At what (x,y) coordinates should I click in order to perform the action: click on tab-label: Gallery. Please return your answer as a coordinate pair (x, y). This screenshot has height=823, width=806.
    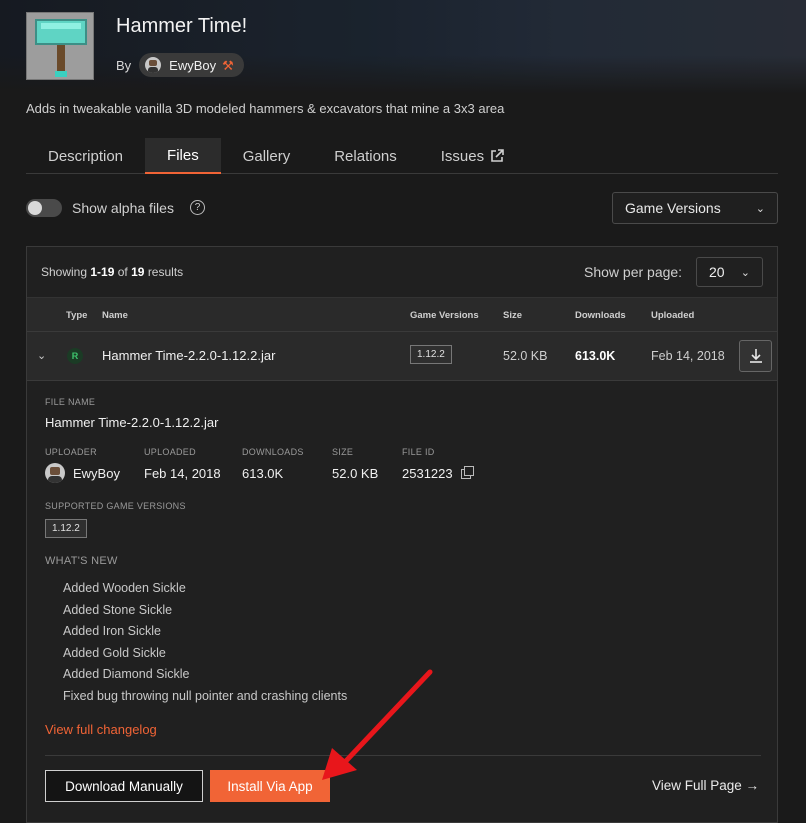
    Looking at the image, I should click on (266, 156).